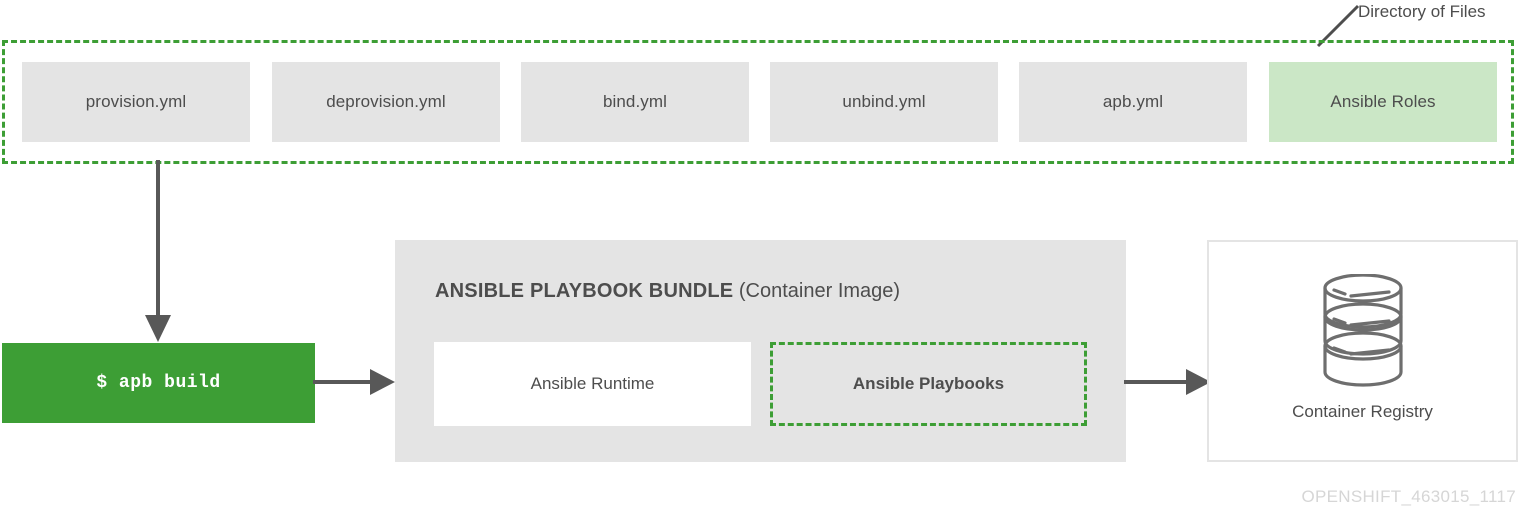  What do you see at coordinates (1408, 496) in the screenshot?
I see `watermark-id: OPENSHIFT_463015_1117` at bounding box center [1408, 496].